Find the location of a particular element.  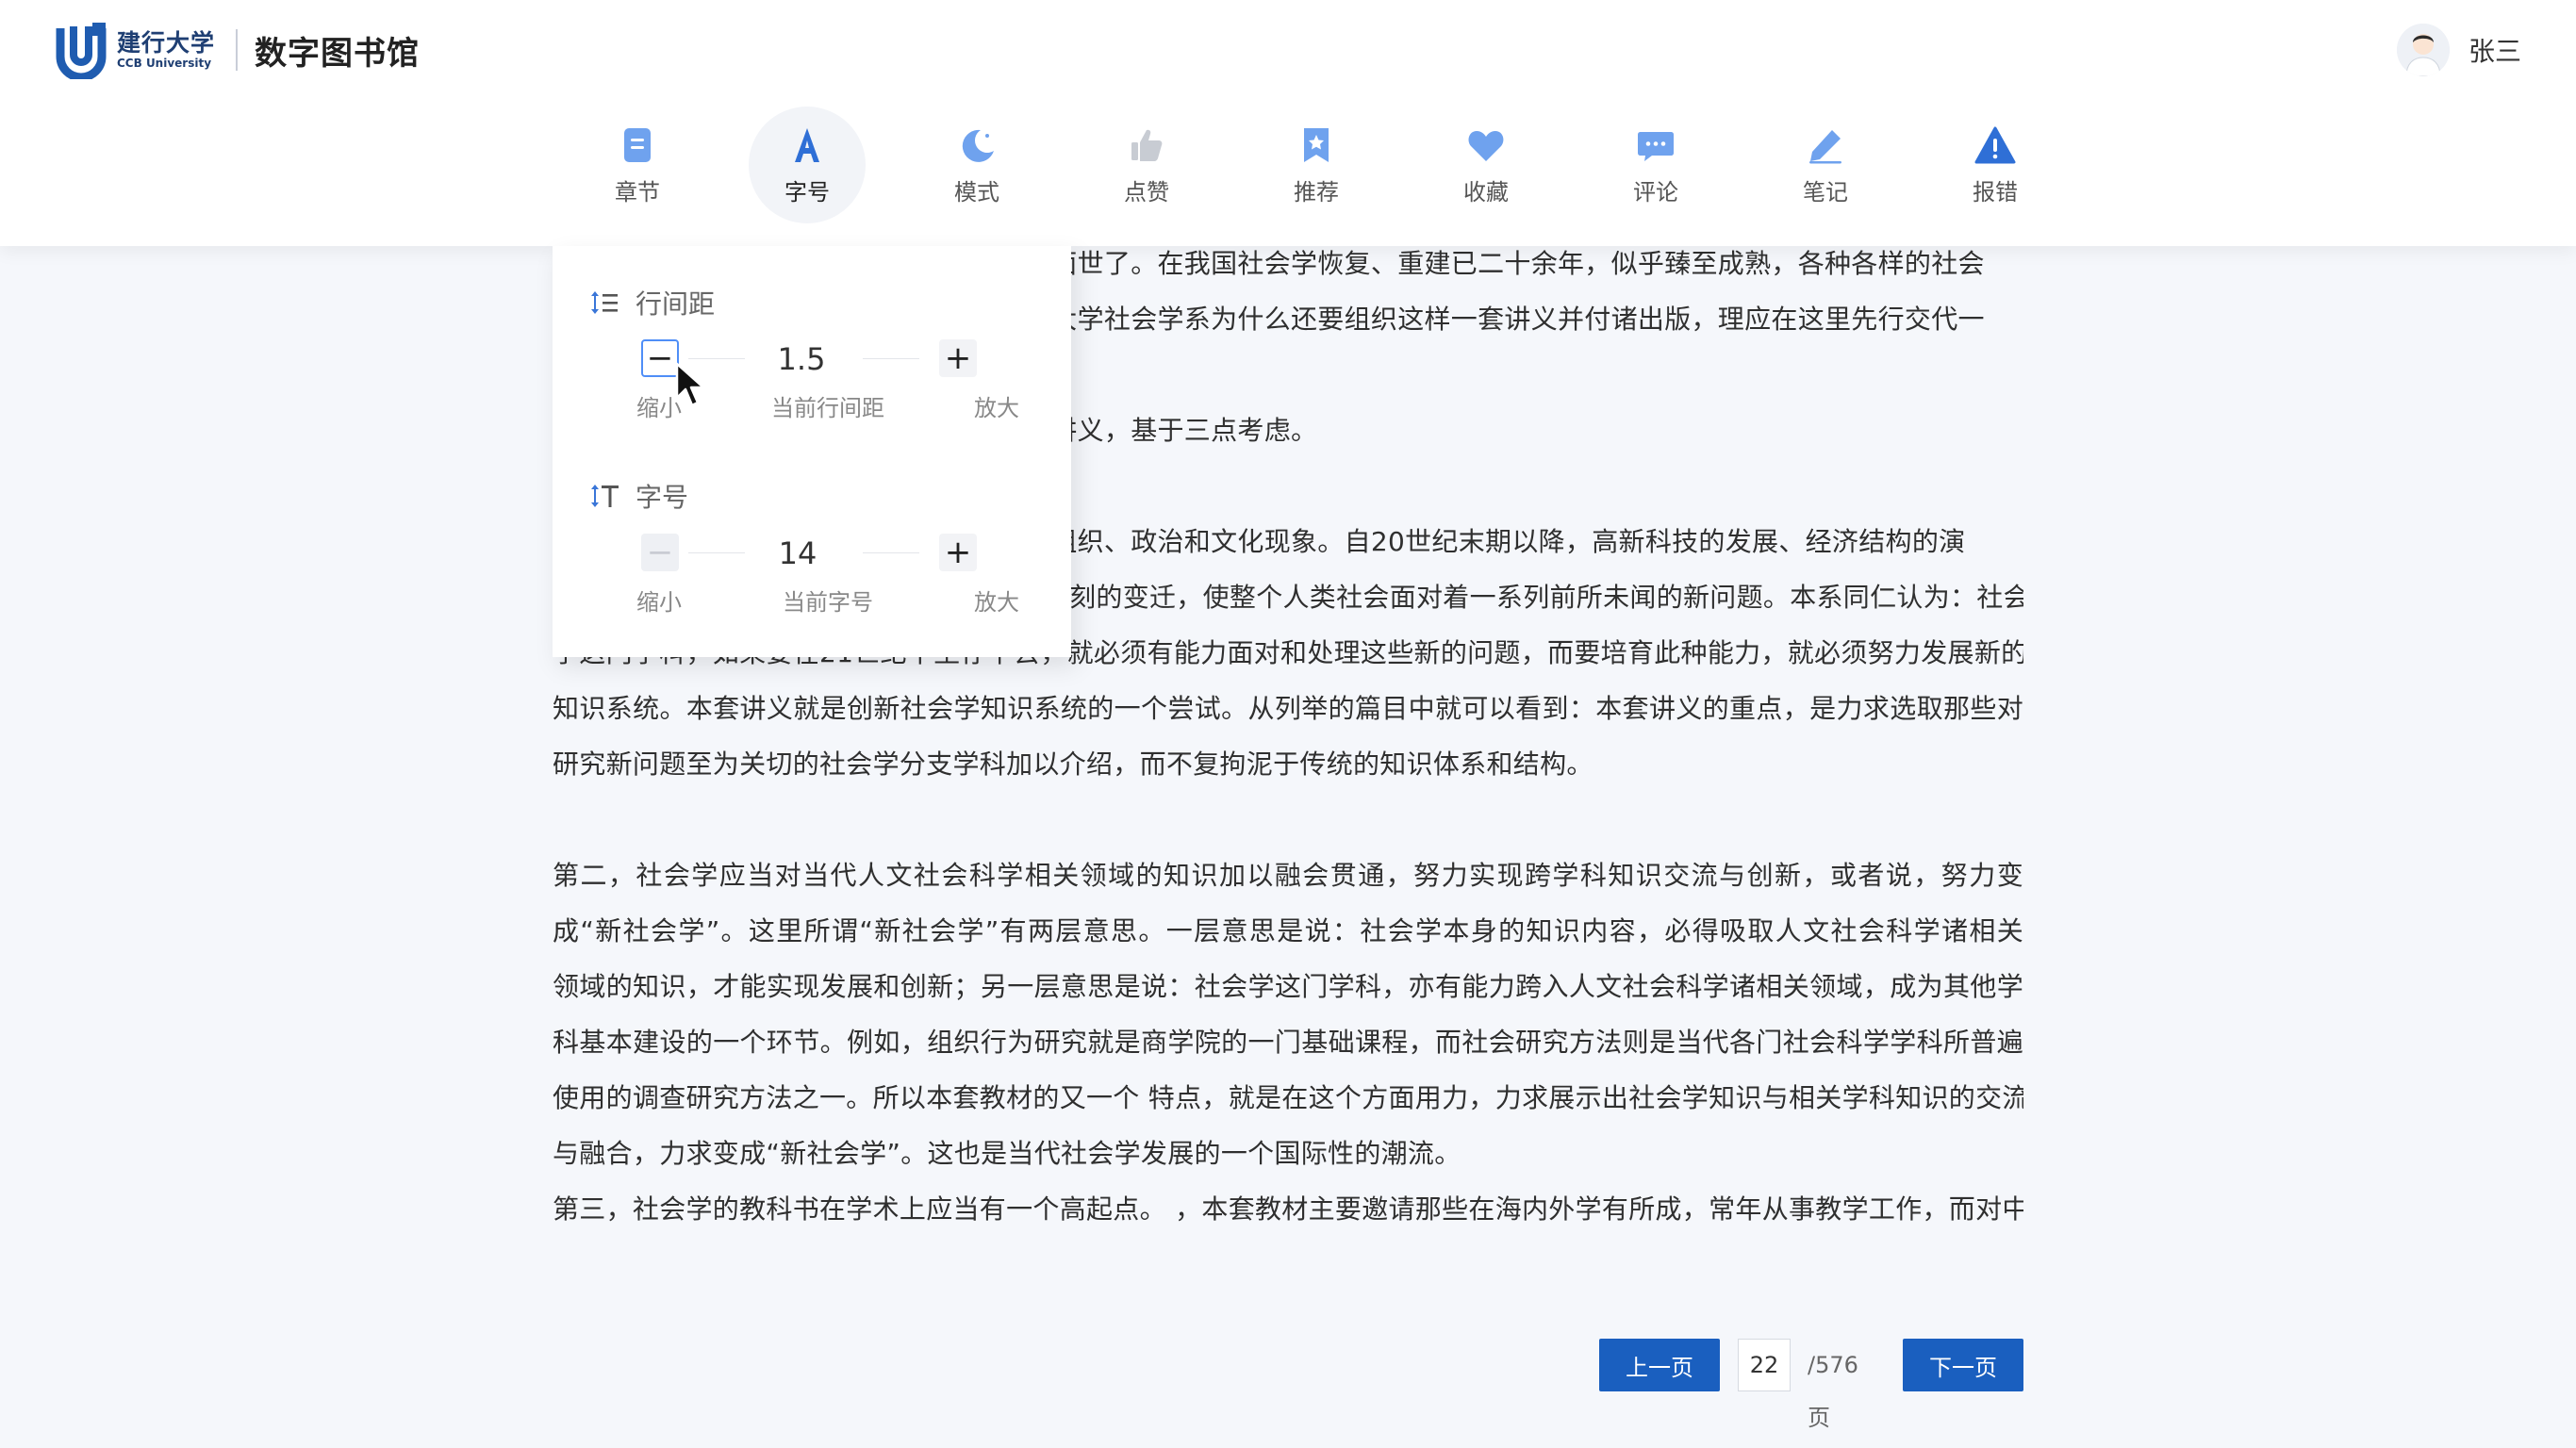

comment-icon is located at coordinates (1656, 146).